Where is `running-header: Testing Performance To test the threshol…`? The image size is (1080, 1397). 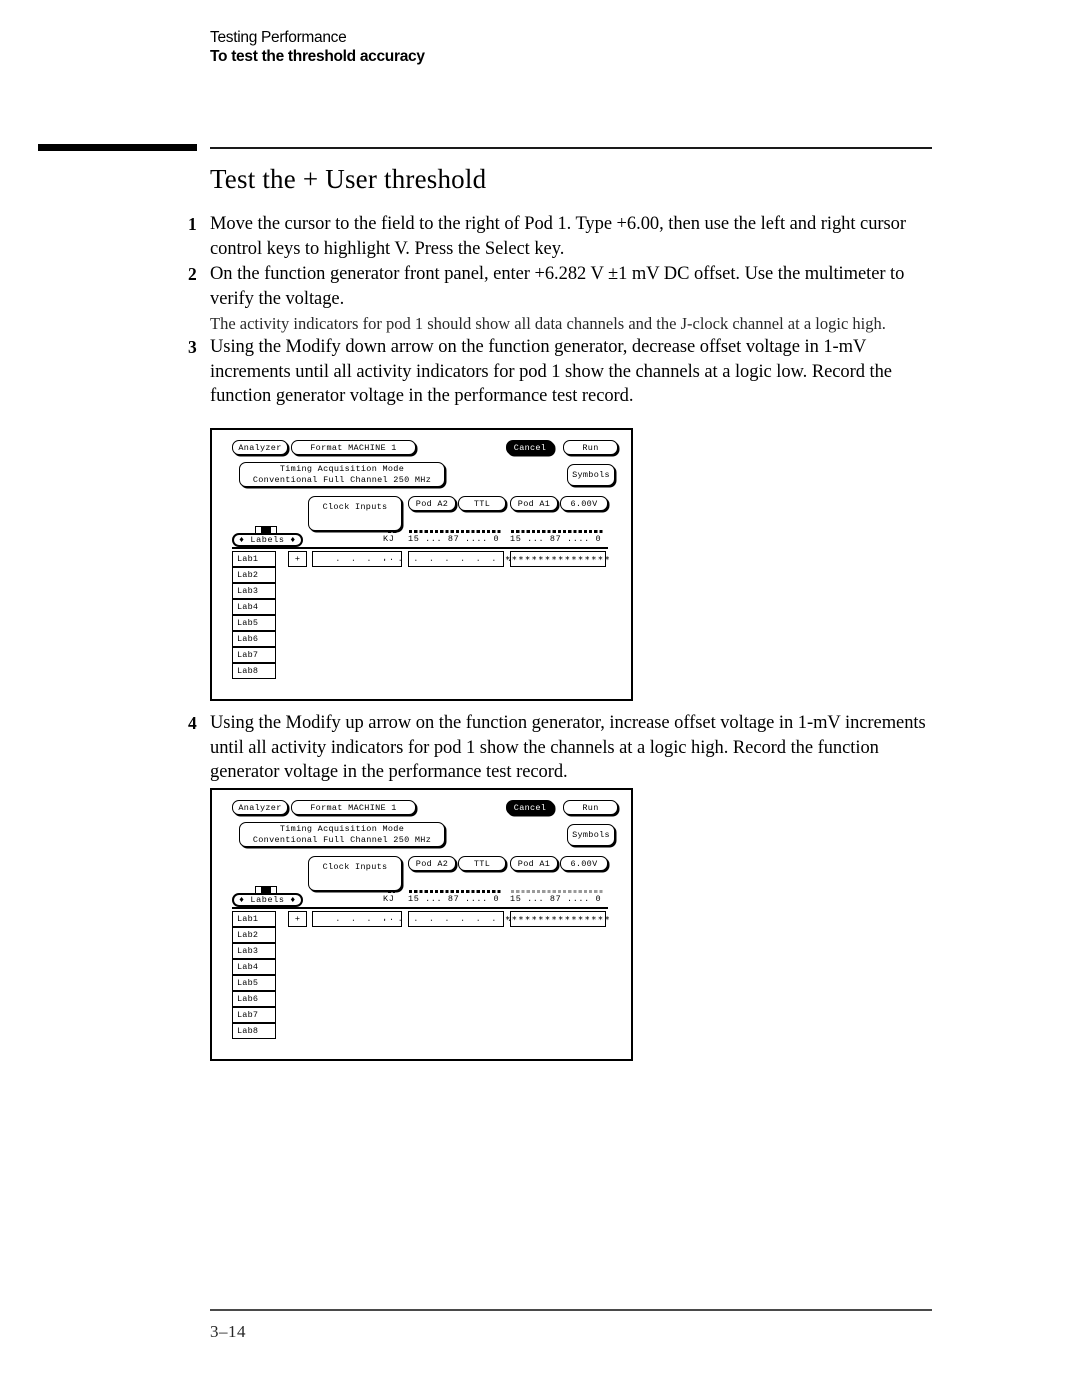 running-header: Testing Performance To test the threshol… is located at coordinates (560, 47).